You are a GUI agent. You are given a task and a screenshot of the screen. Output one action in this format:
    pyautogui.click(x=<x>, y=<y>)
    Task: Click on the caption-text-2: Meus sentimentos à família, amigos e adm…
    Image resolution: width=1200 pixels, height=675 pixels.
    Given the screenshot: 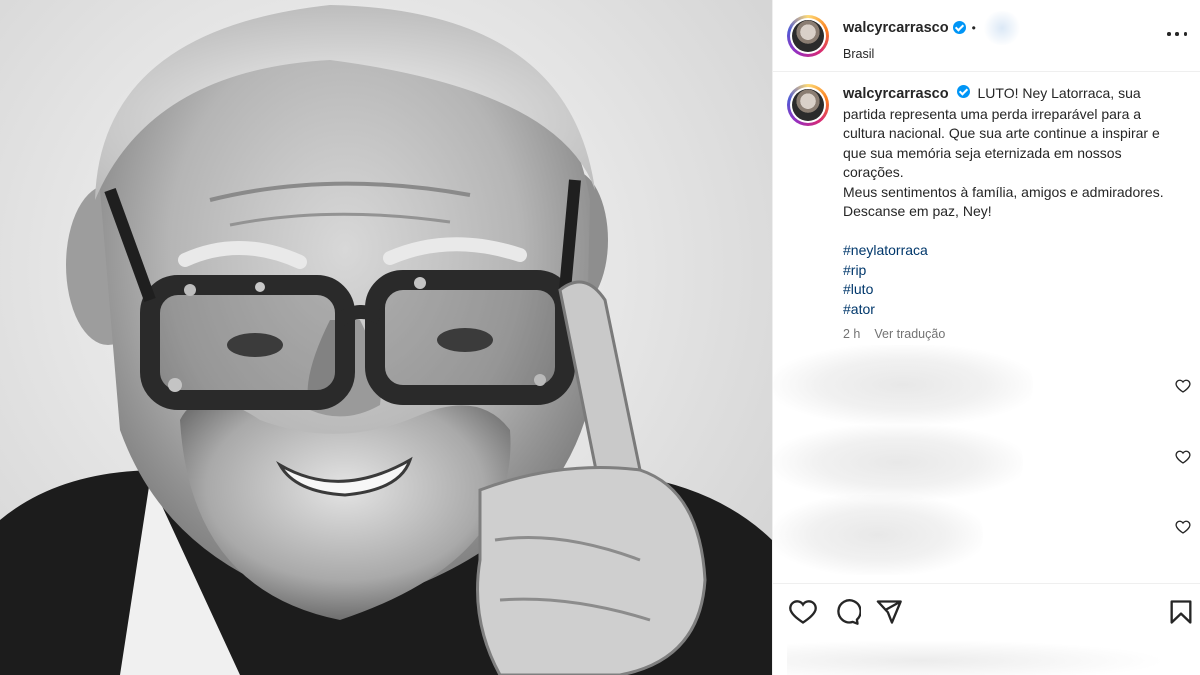 What is the action you would take?
    pyautogui.click(x=1003, y=201)
    